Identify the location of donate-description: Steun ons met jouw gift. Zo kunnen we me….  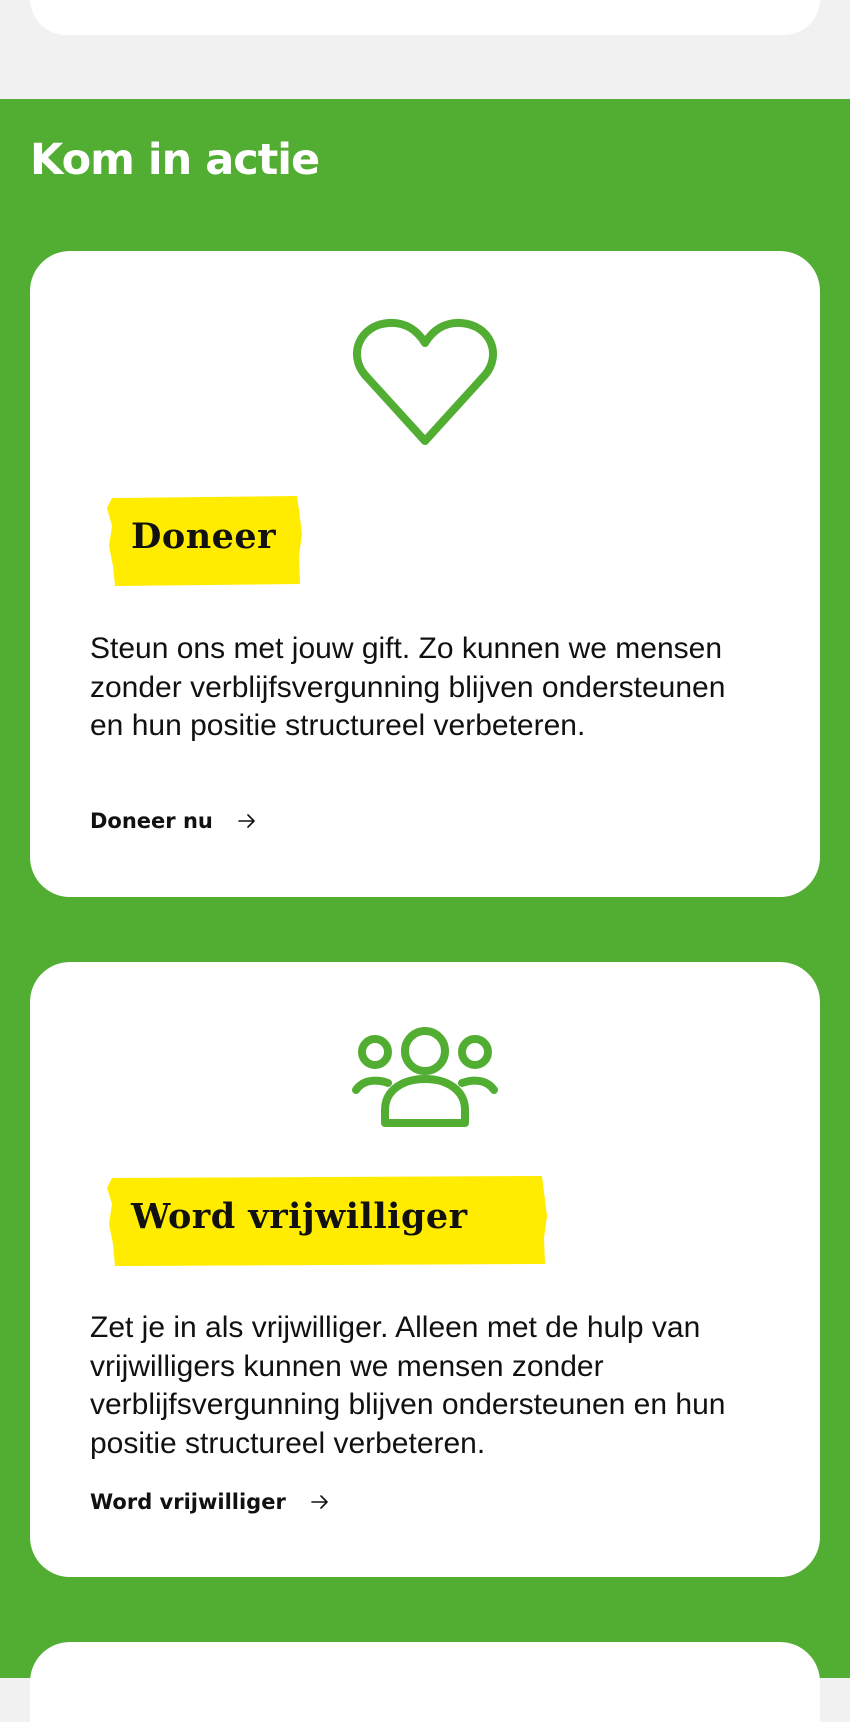
(408, 687).